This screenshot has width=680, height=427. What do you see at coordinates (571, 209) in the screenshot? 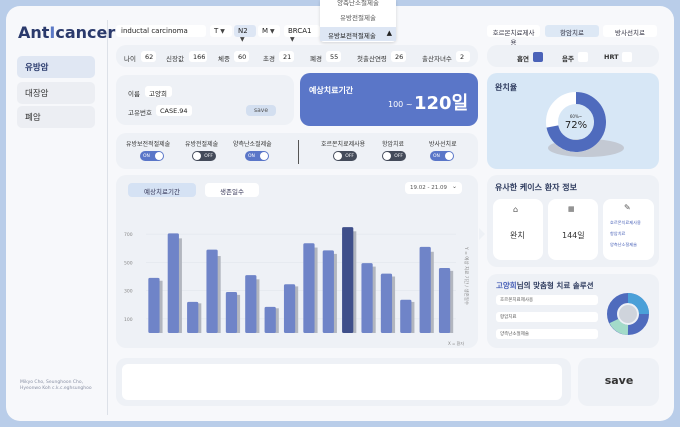
I see `calendar-icon: ▦` at bounding box center [571, 209].